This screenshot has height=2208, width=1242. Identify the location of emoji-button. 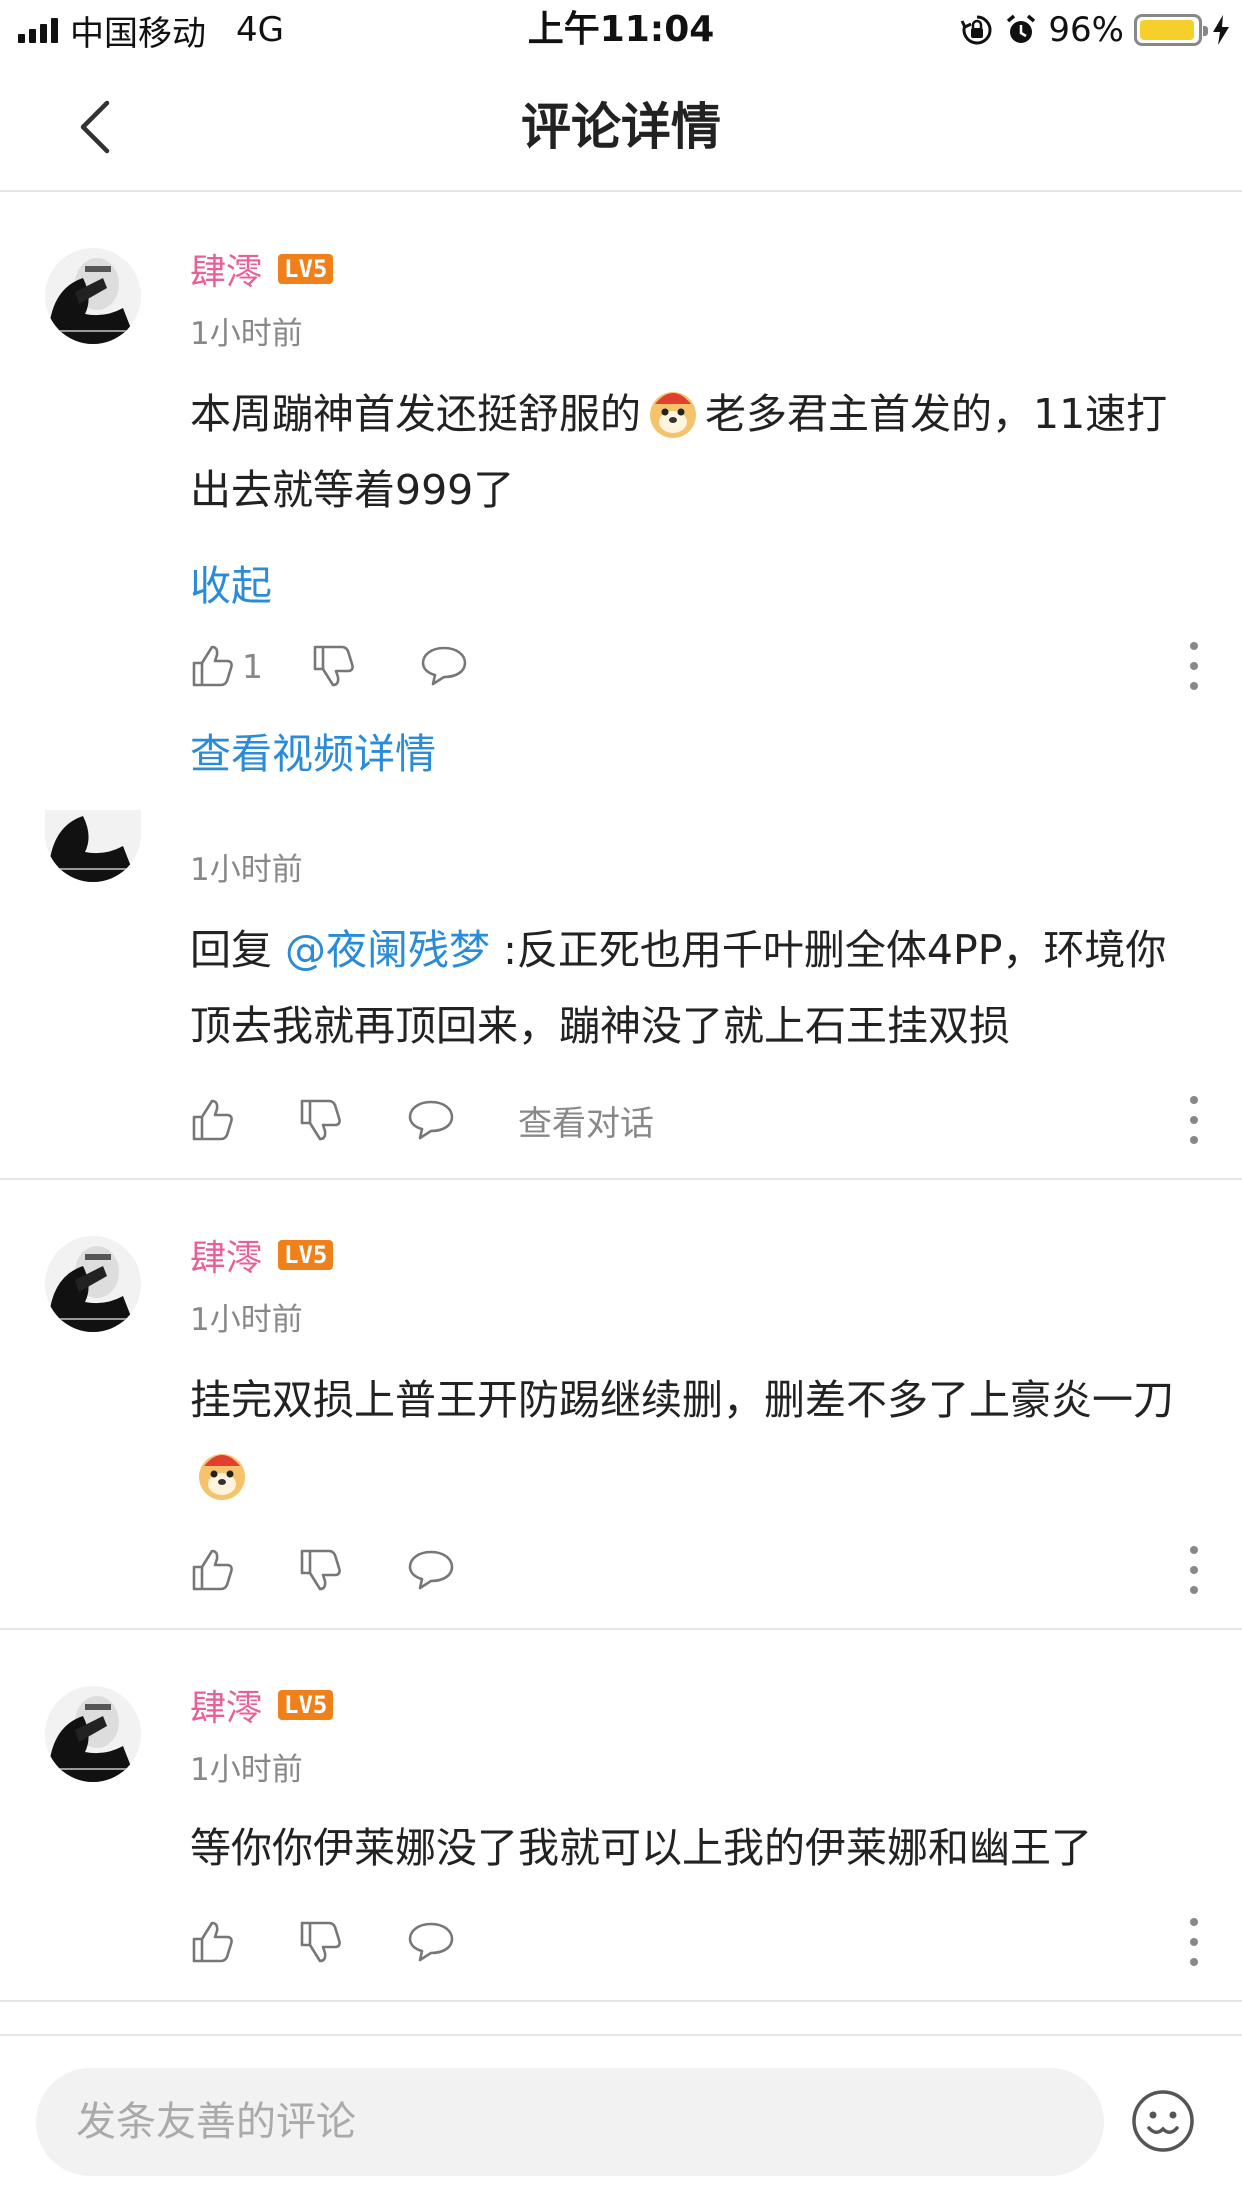
(1163, 2121).